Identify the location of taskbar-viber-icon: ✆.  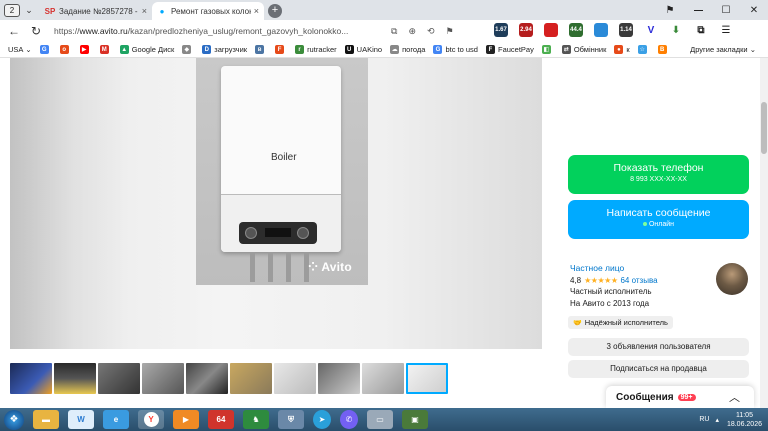
(349, 419).